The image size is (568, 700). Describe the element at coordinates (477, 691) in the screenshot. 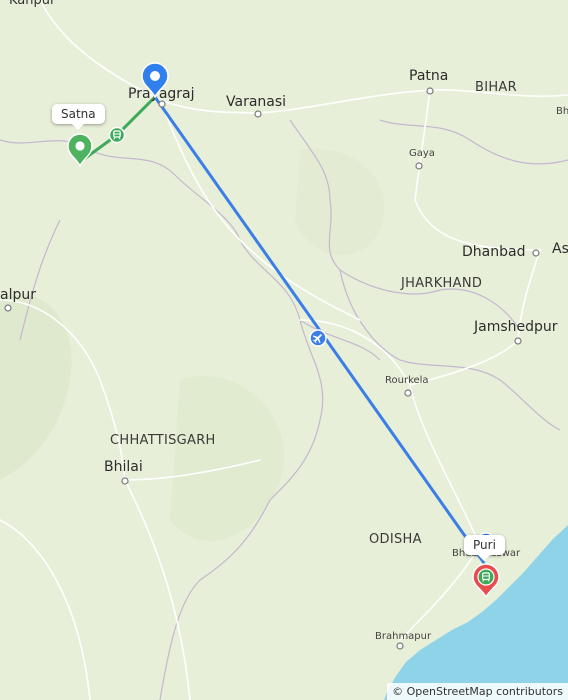

I see `map-attribution: © OpenStreetMap contributors` at that location.